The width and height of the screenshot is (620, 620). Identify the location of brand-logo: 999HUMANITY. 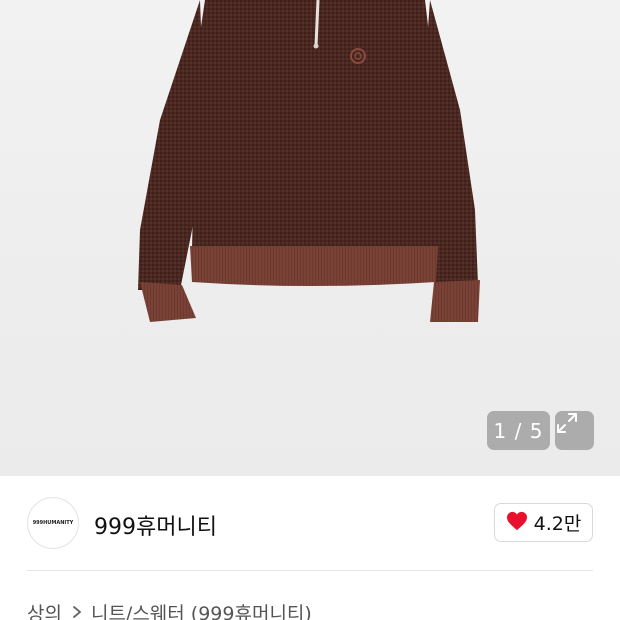
(53, 523).